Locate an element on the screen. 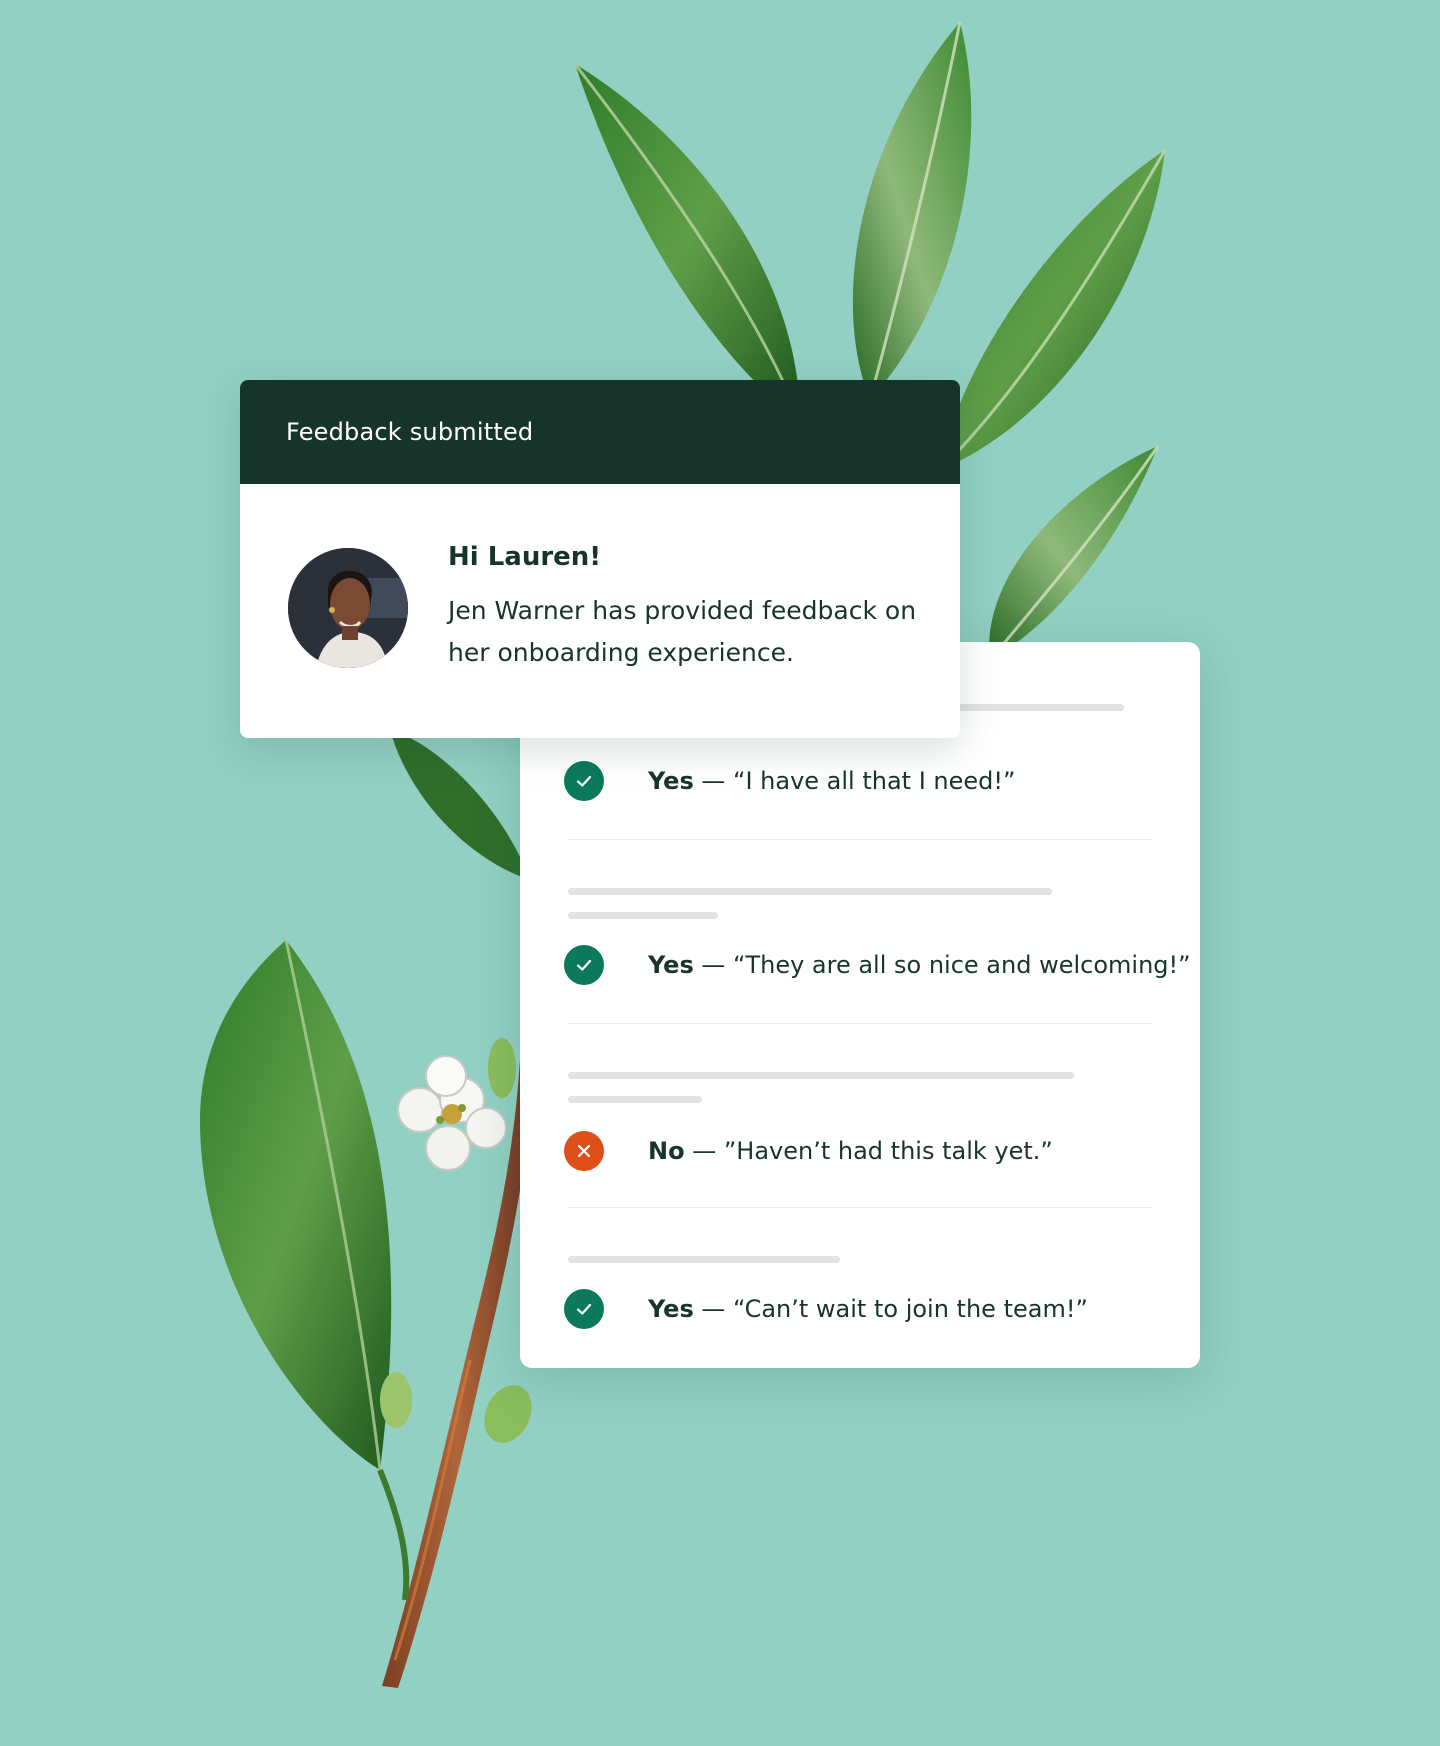 Image resolution: width=1440 pixels, height=1746 pixels. answer-quote: — “I have all that I need!” is located at coordinates (854, 781).